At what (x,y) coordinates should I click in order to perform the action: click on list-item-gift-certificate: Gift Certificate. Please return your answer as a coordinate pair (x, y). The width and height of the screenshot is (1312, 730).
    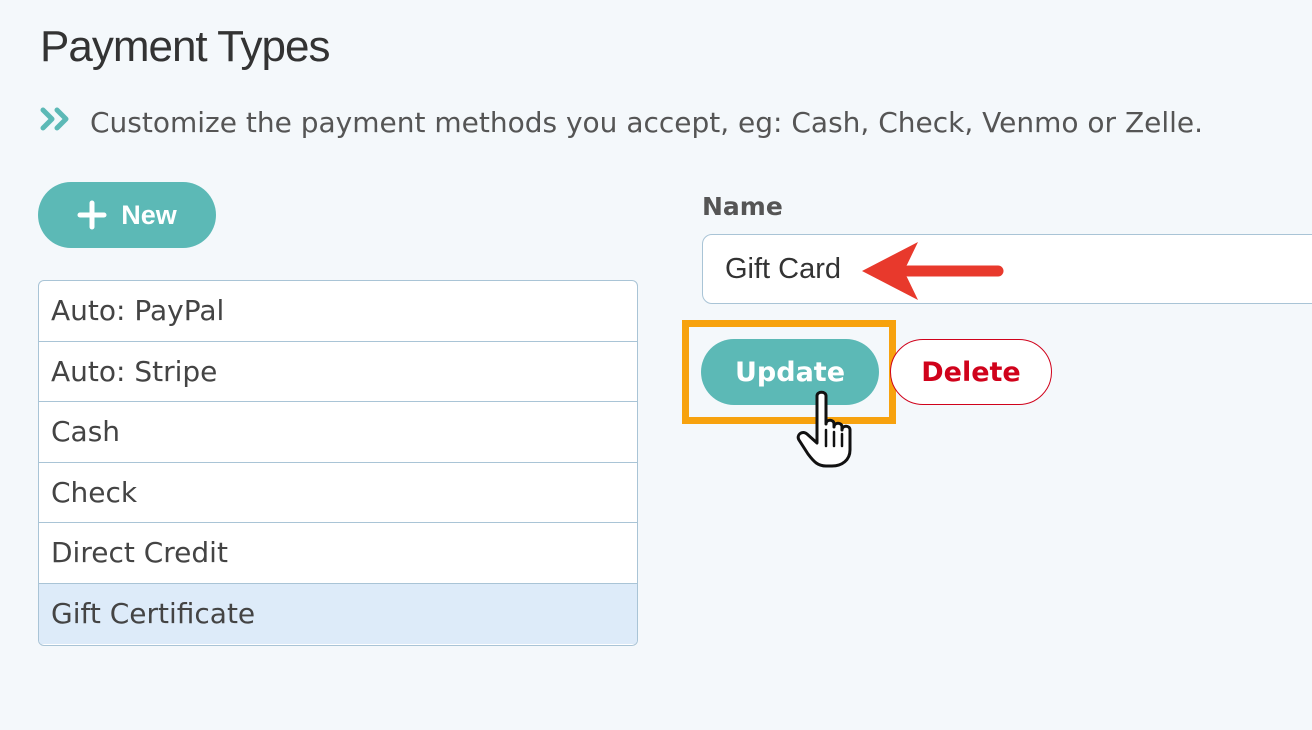
    Looking at the image, I should click on (338, 613).